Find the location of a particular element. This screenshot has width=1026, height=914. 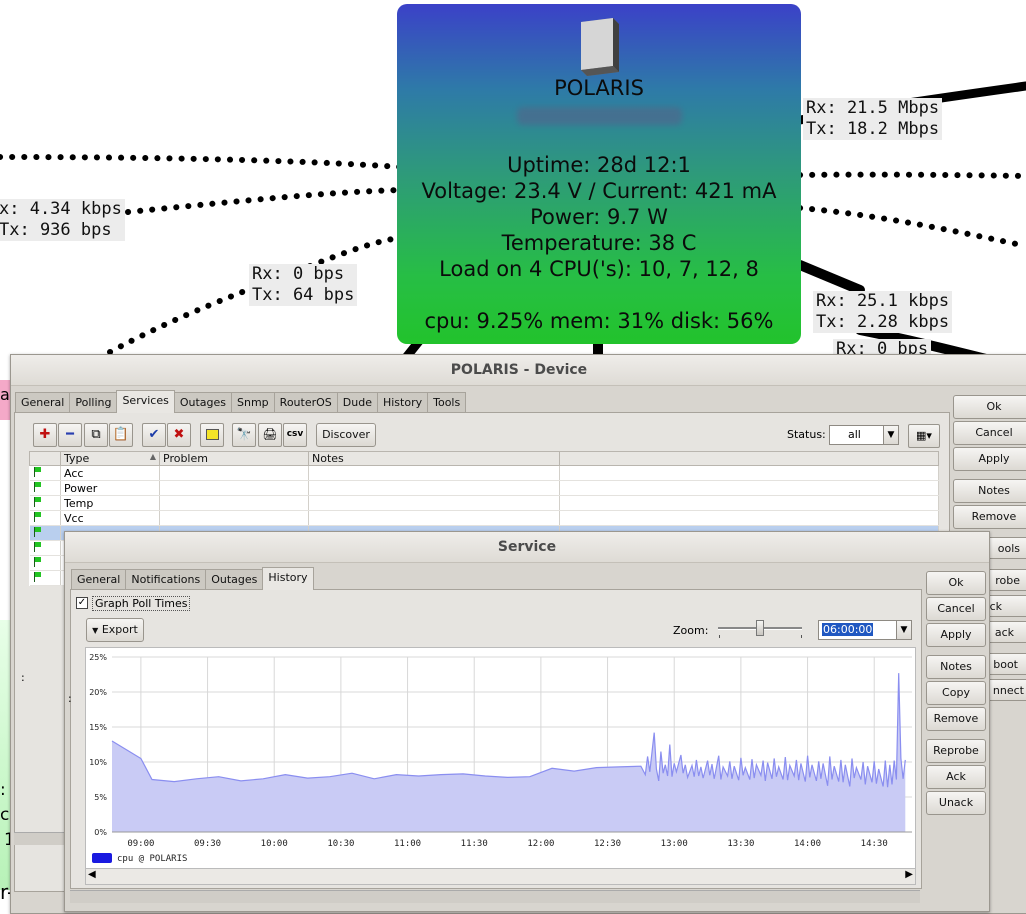

table-row: Acc is located at coordinates (484, 473).